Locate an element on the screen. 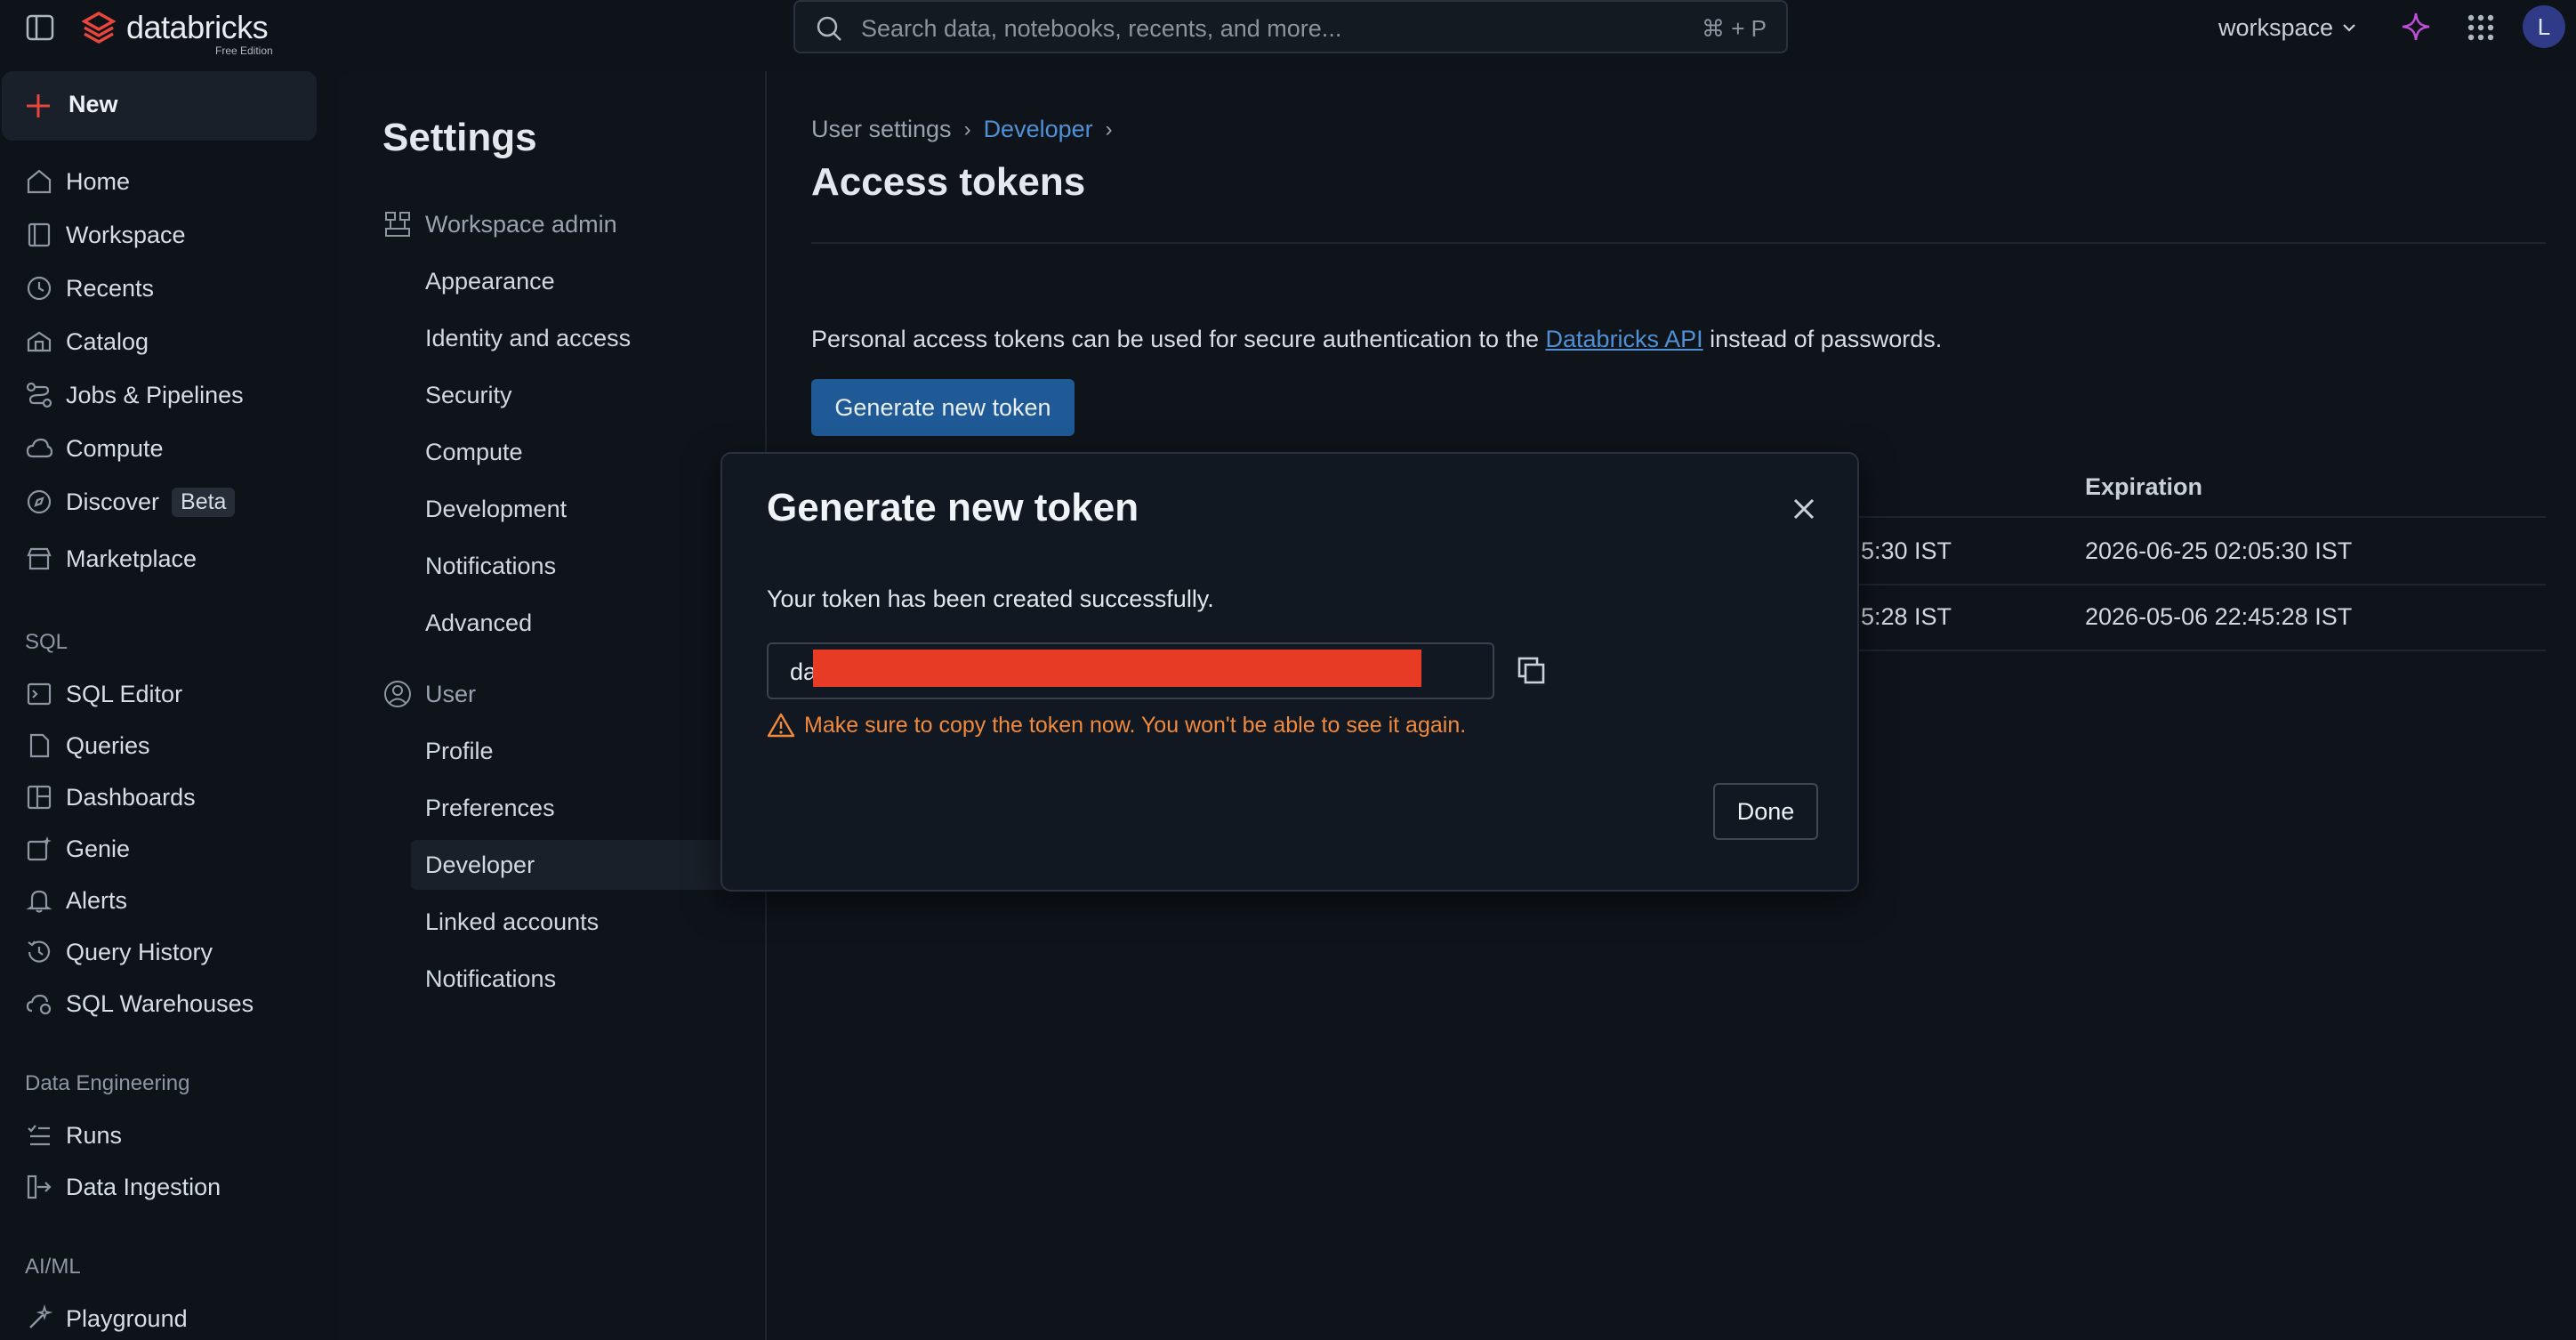 Image resolution: width=2576 pixels, height=1340 pixels. nav-item-runs: Runs is located at coordinates (73, 1135).